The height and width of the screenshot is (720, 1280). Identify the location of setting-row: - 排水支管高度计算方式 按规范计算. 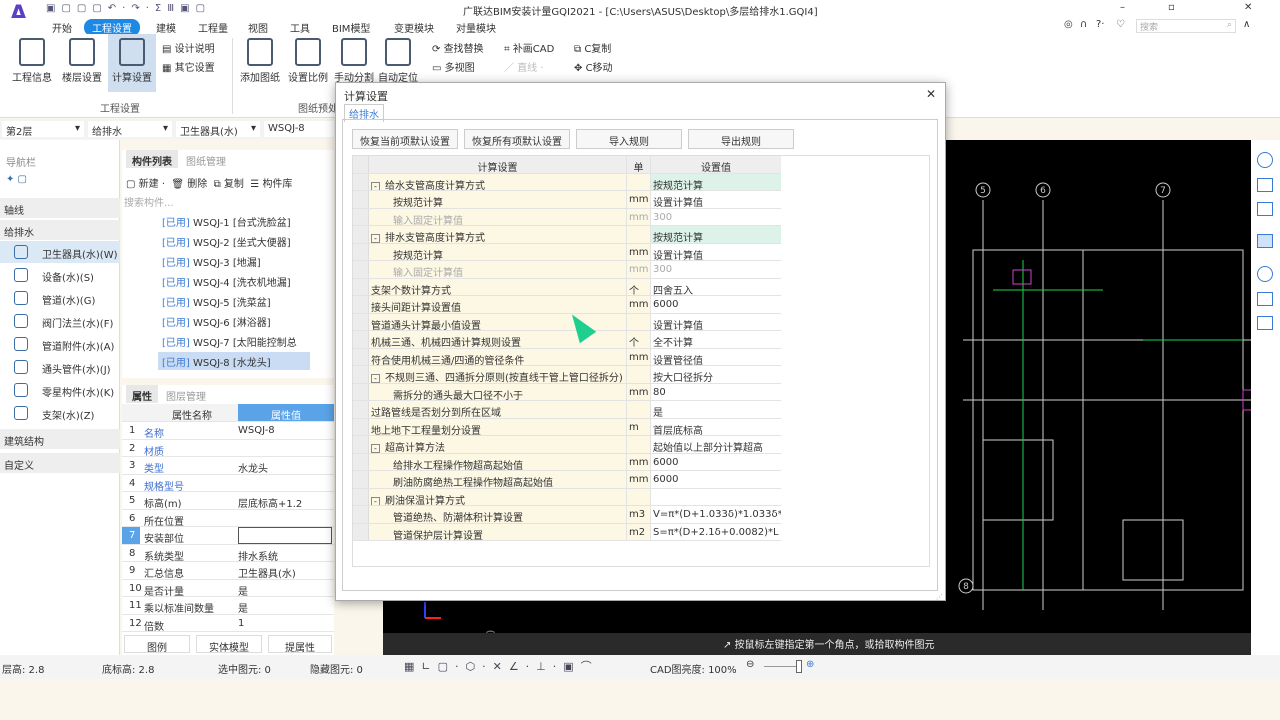
(567, 235).